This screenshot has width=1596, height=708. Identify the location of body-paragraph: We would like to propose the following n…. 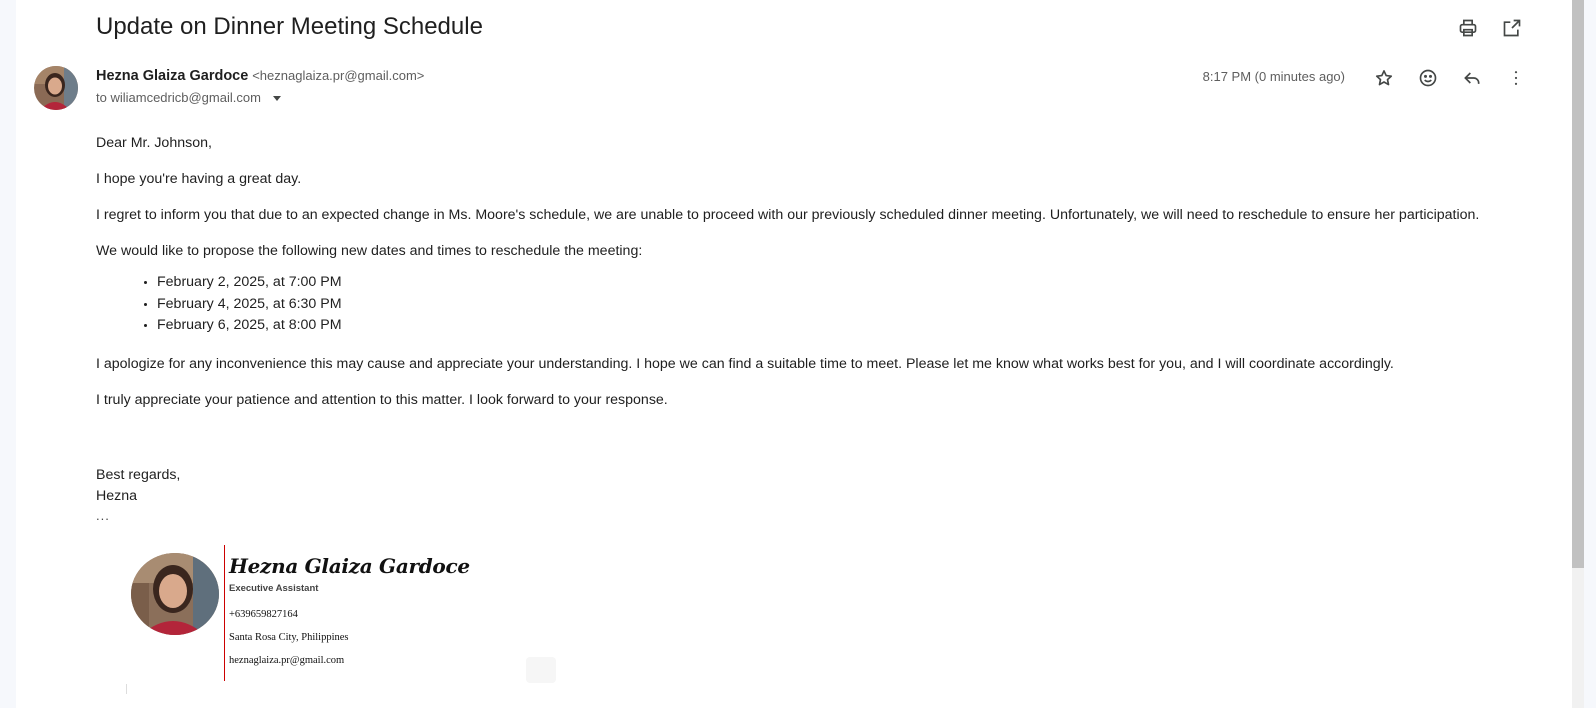
(369, 251).